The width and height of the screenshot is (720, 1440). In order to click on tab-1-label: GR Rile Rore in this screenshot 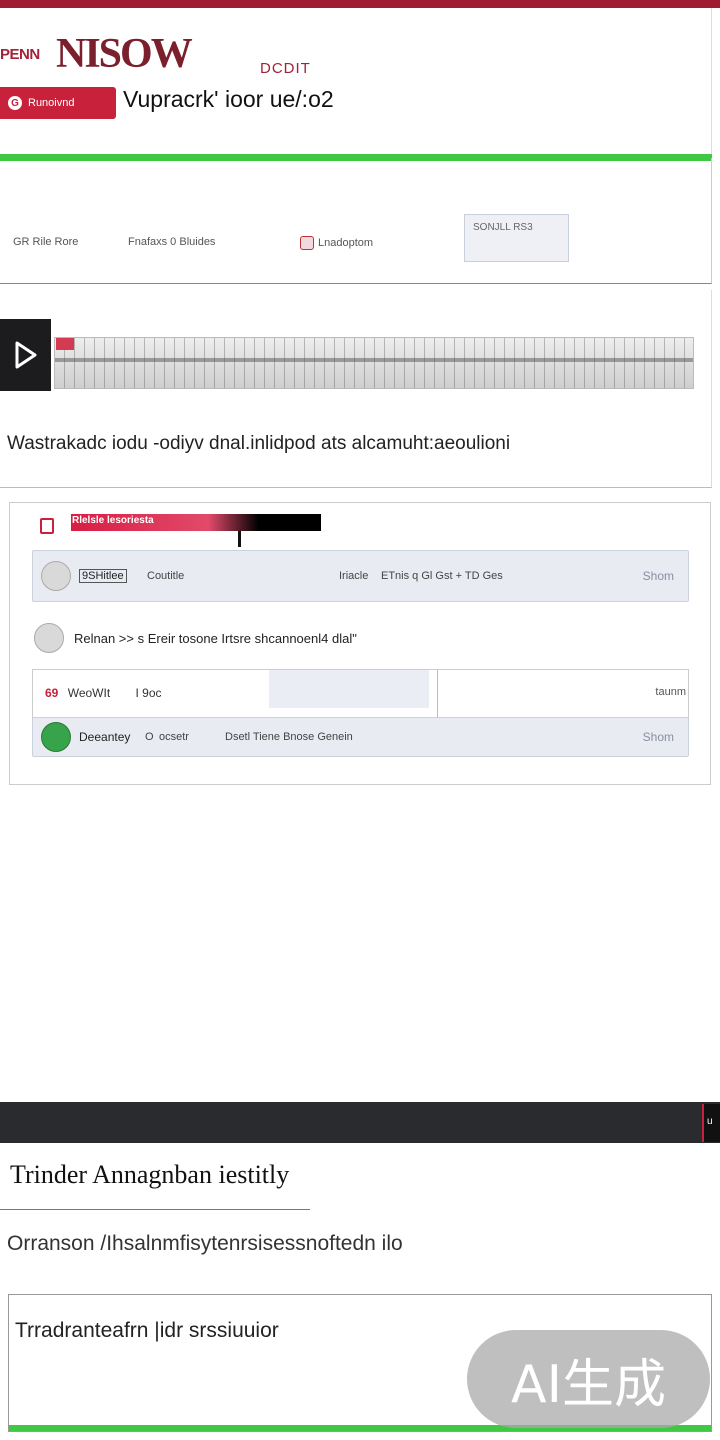, I will do `click(46, 242)`.